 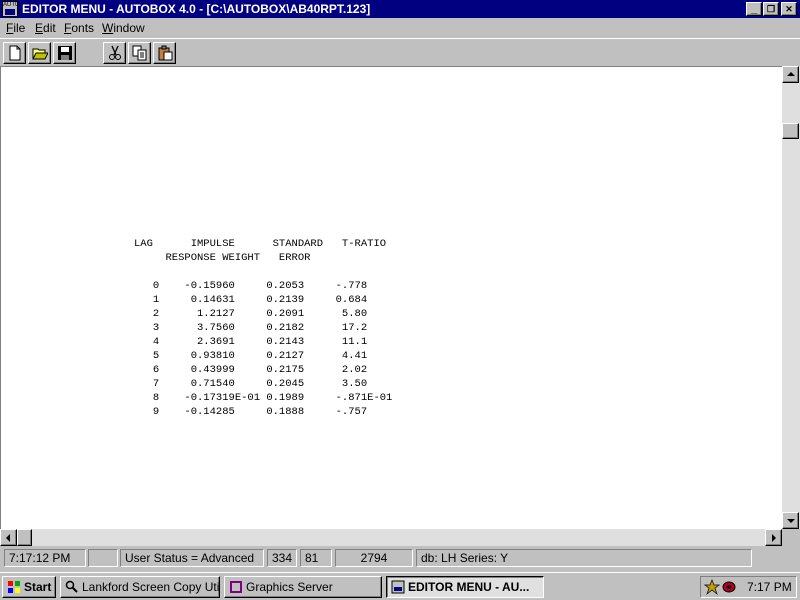 I want to click on menu-bar: File Edit Fonts Window, so click(x=400, y=28).